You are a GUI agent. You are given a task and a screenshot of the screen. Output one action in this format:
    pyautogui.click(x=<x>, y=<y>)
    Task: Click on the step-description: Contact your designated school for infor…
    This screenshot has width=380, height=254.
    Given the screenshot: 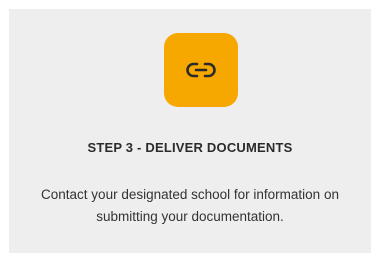 What is the action you would take?
    pyautogui.click(x=190, y=205)
    